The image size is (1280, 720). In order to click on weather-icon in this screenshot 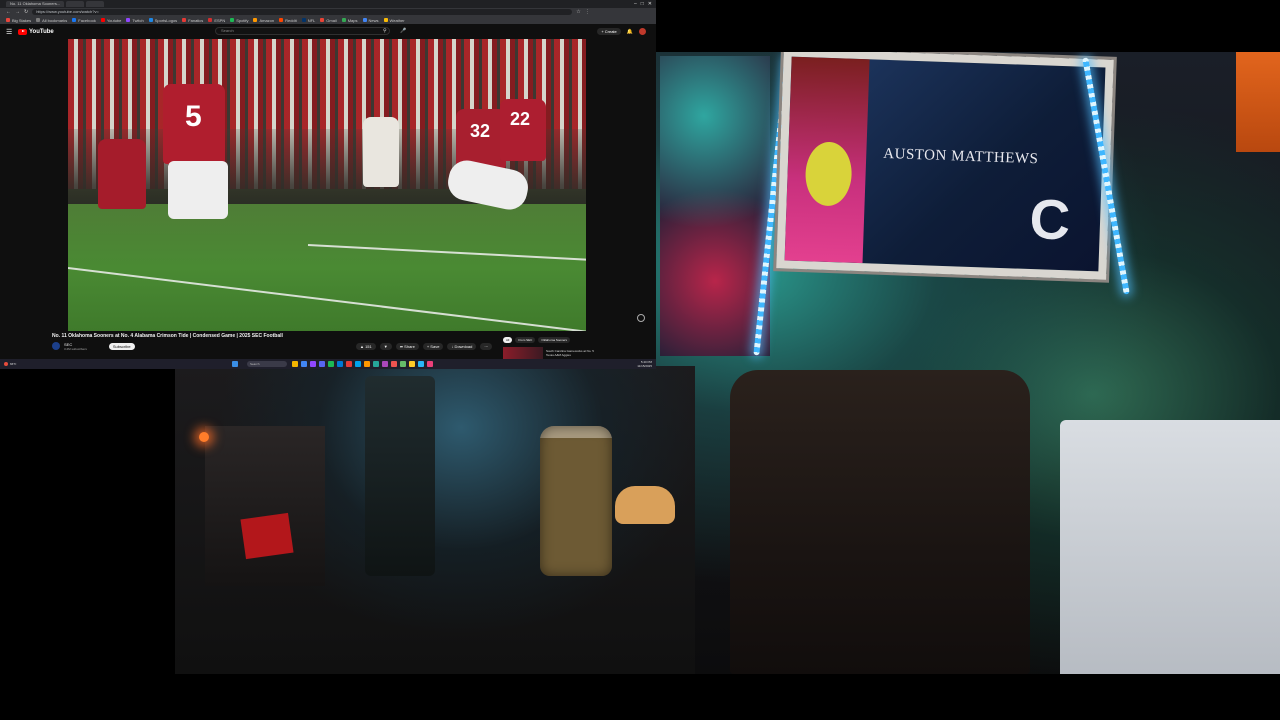, I will do `click(6, 364)`.